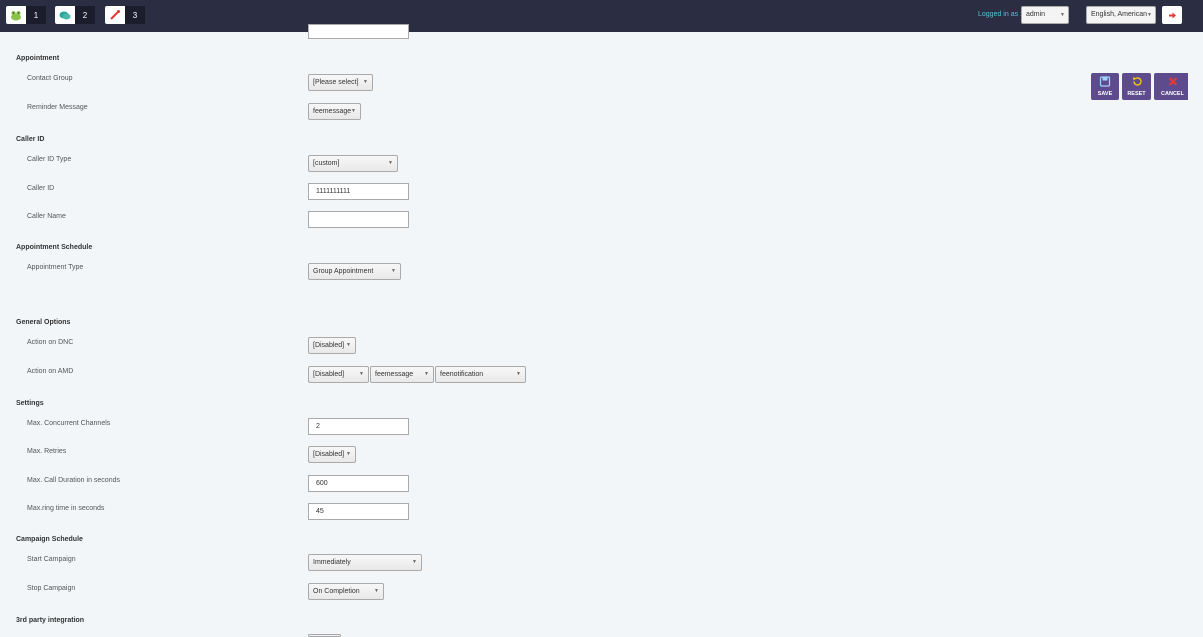 The width and height of the screenshot is (1203, 637). I want to click on contact-group-label: Contact Group, so click(50, 78).